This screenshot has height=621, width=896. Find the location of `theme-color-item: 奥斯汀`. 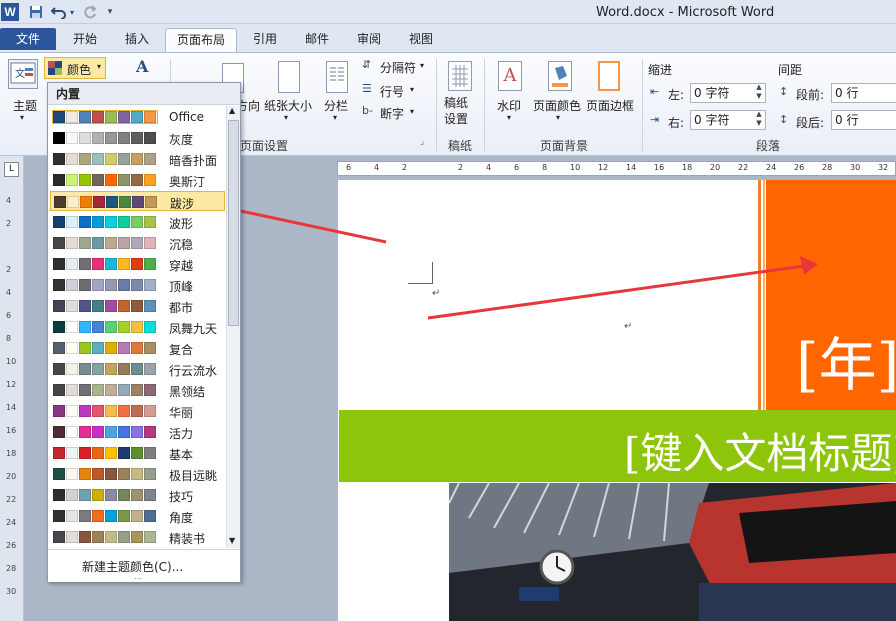

theme-color-item: 奥斯汀 is located at coordinates (137, 180).